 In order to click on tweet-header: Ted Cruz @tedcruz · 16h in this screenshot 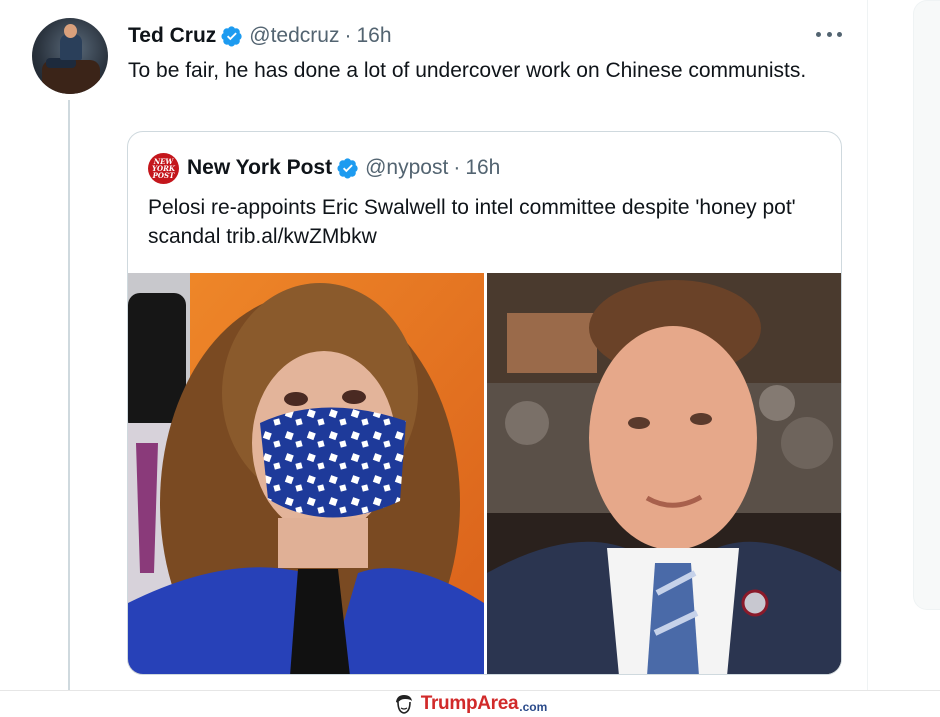, I will do `click(260, 36)`.